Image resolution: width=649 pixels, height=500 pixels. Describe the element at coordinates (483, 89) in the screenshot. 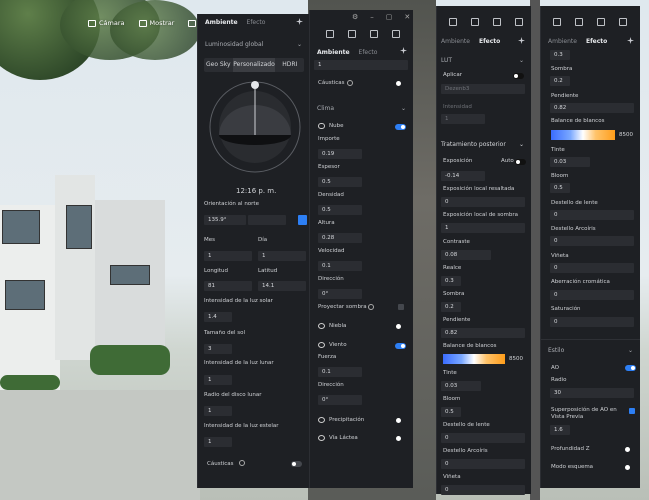

I see `lut-select: Dezenb3` at that location.